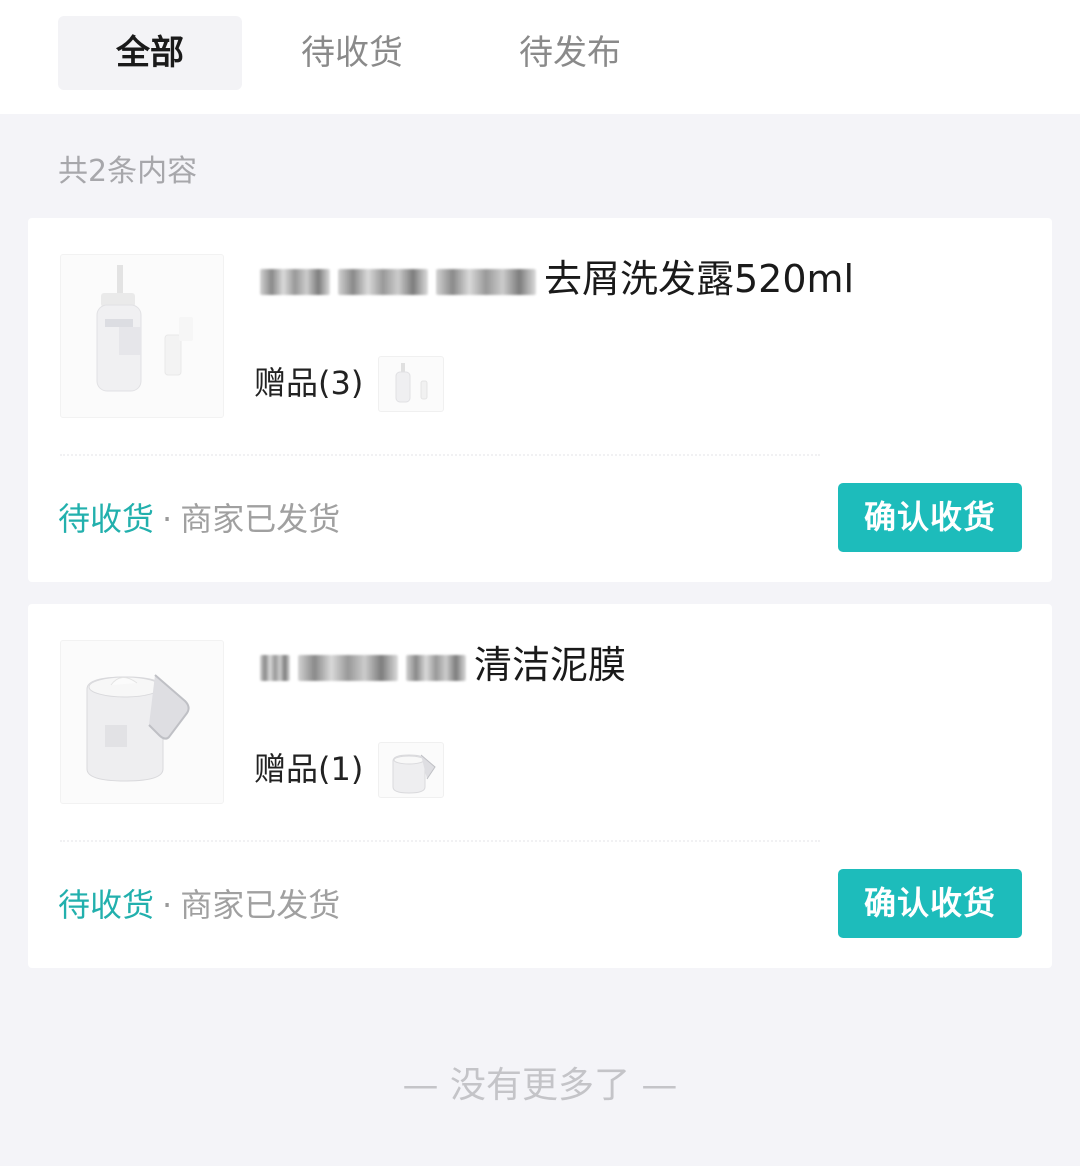 This screenshot has height=1166, width=1080. Describe the element at coordinates (309, 383) in the screenshot. I see `gift-label: 赠品(3)` at that location.